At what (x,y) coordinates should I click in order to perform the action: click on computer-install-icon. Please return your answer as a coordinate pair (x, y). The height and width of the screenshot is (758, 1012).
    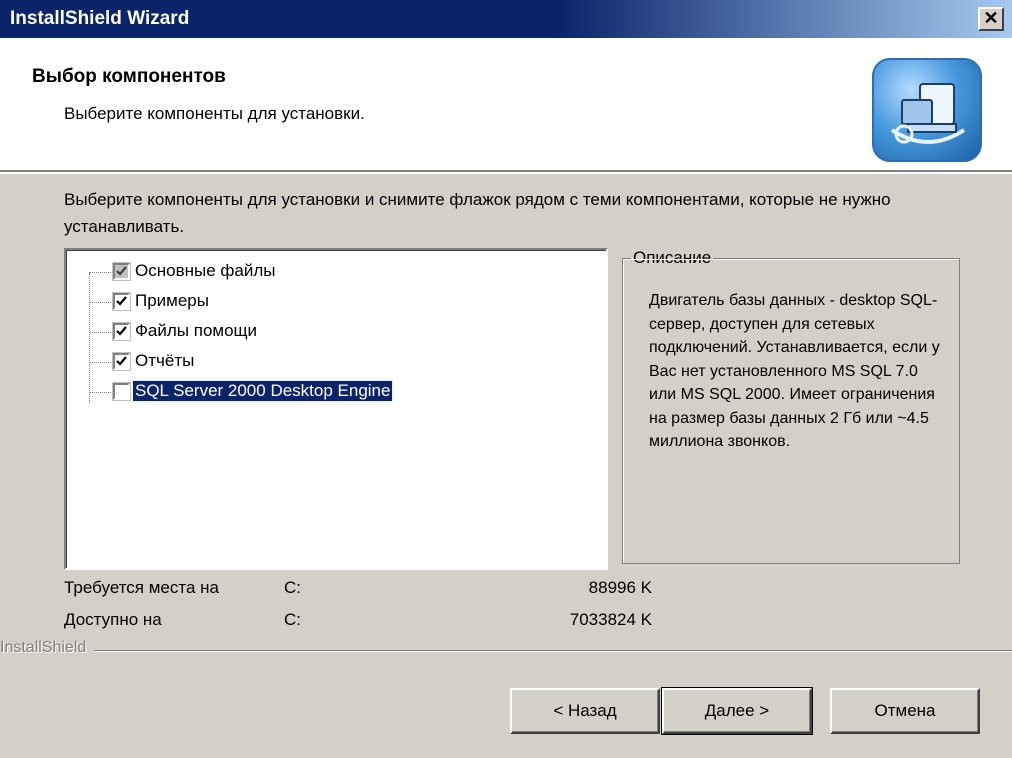
    Looking at the image, I should click on (927, 110).